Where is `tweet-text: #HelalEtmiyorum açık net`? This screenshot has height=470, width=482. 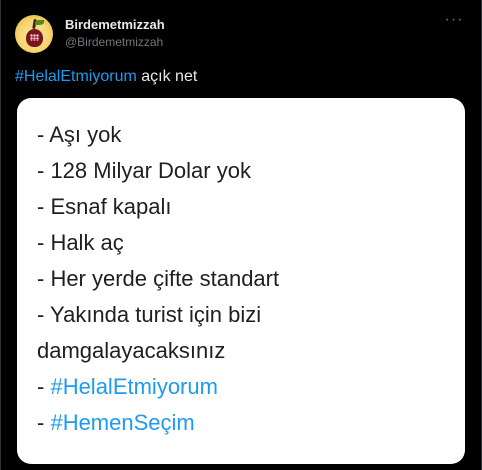 tweet-text: #HelalEtmiyorum açık net is located at coordinates (106, 77).